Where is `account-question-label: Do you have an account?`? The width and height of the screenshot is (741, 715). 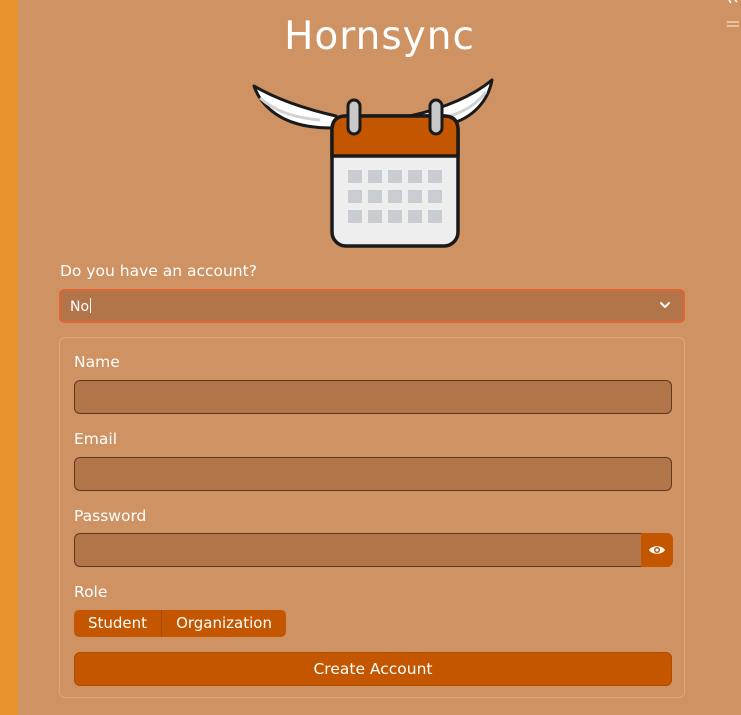
account-question-label: Do you have an account? is located at coordinates (158, 271).